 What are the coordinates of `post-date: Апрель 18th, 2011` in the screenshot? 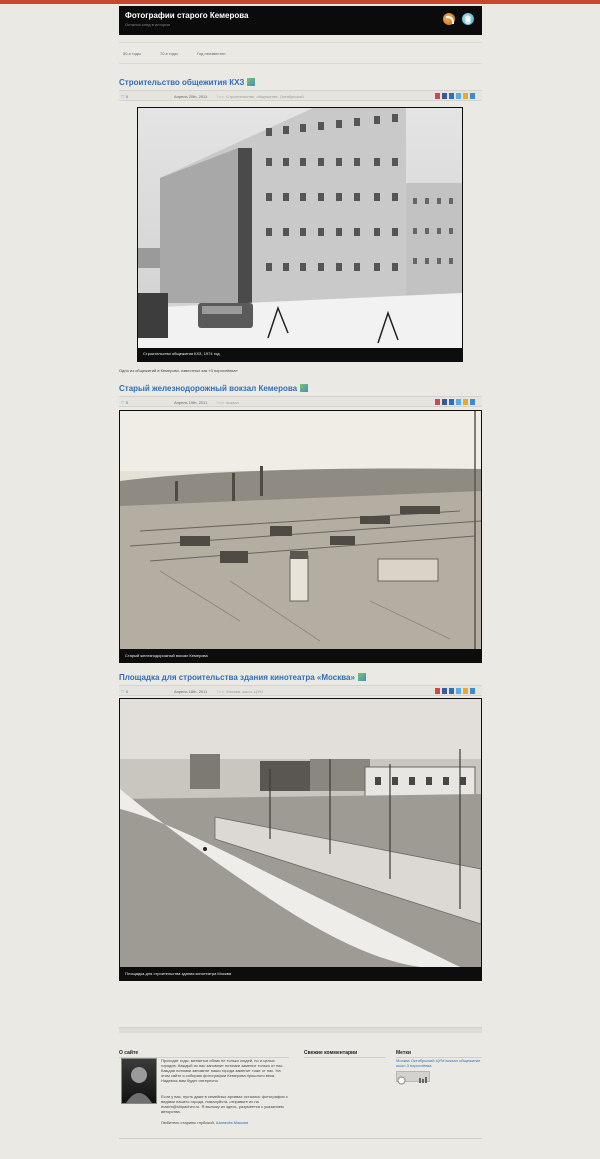 It's located at (191, 691).